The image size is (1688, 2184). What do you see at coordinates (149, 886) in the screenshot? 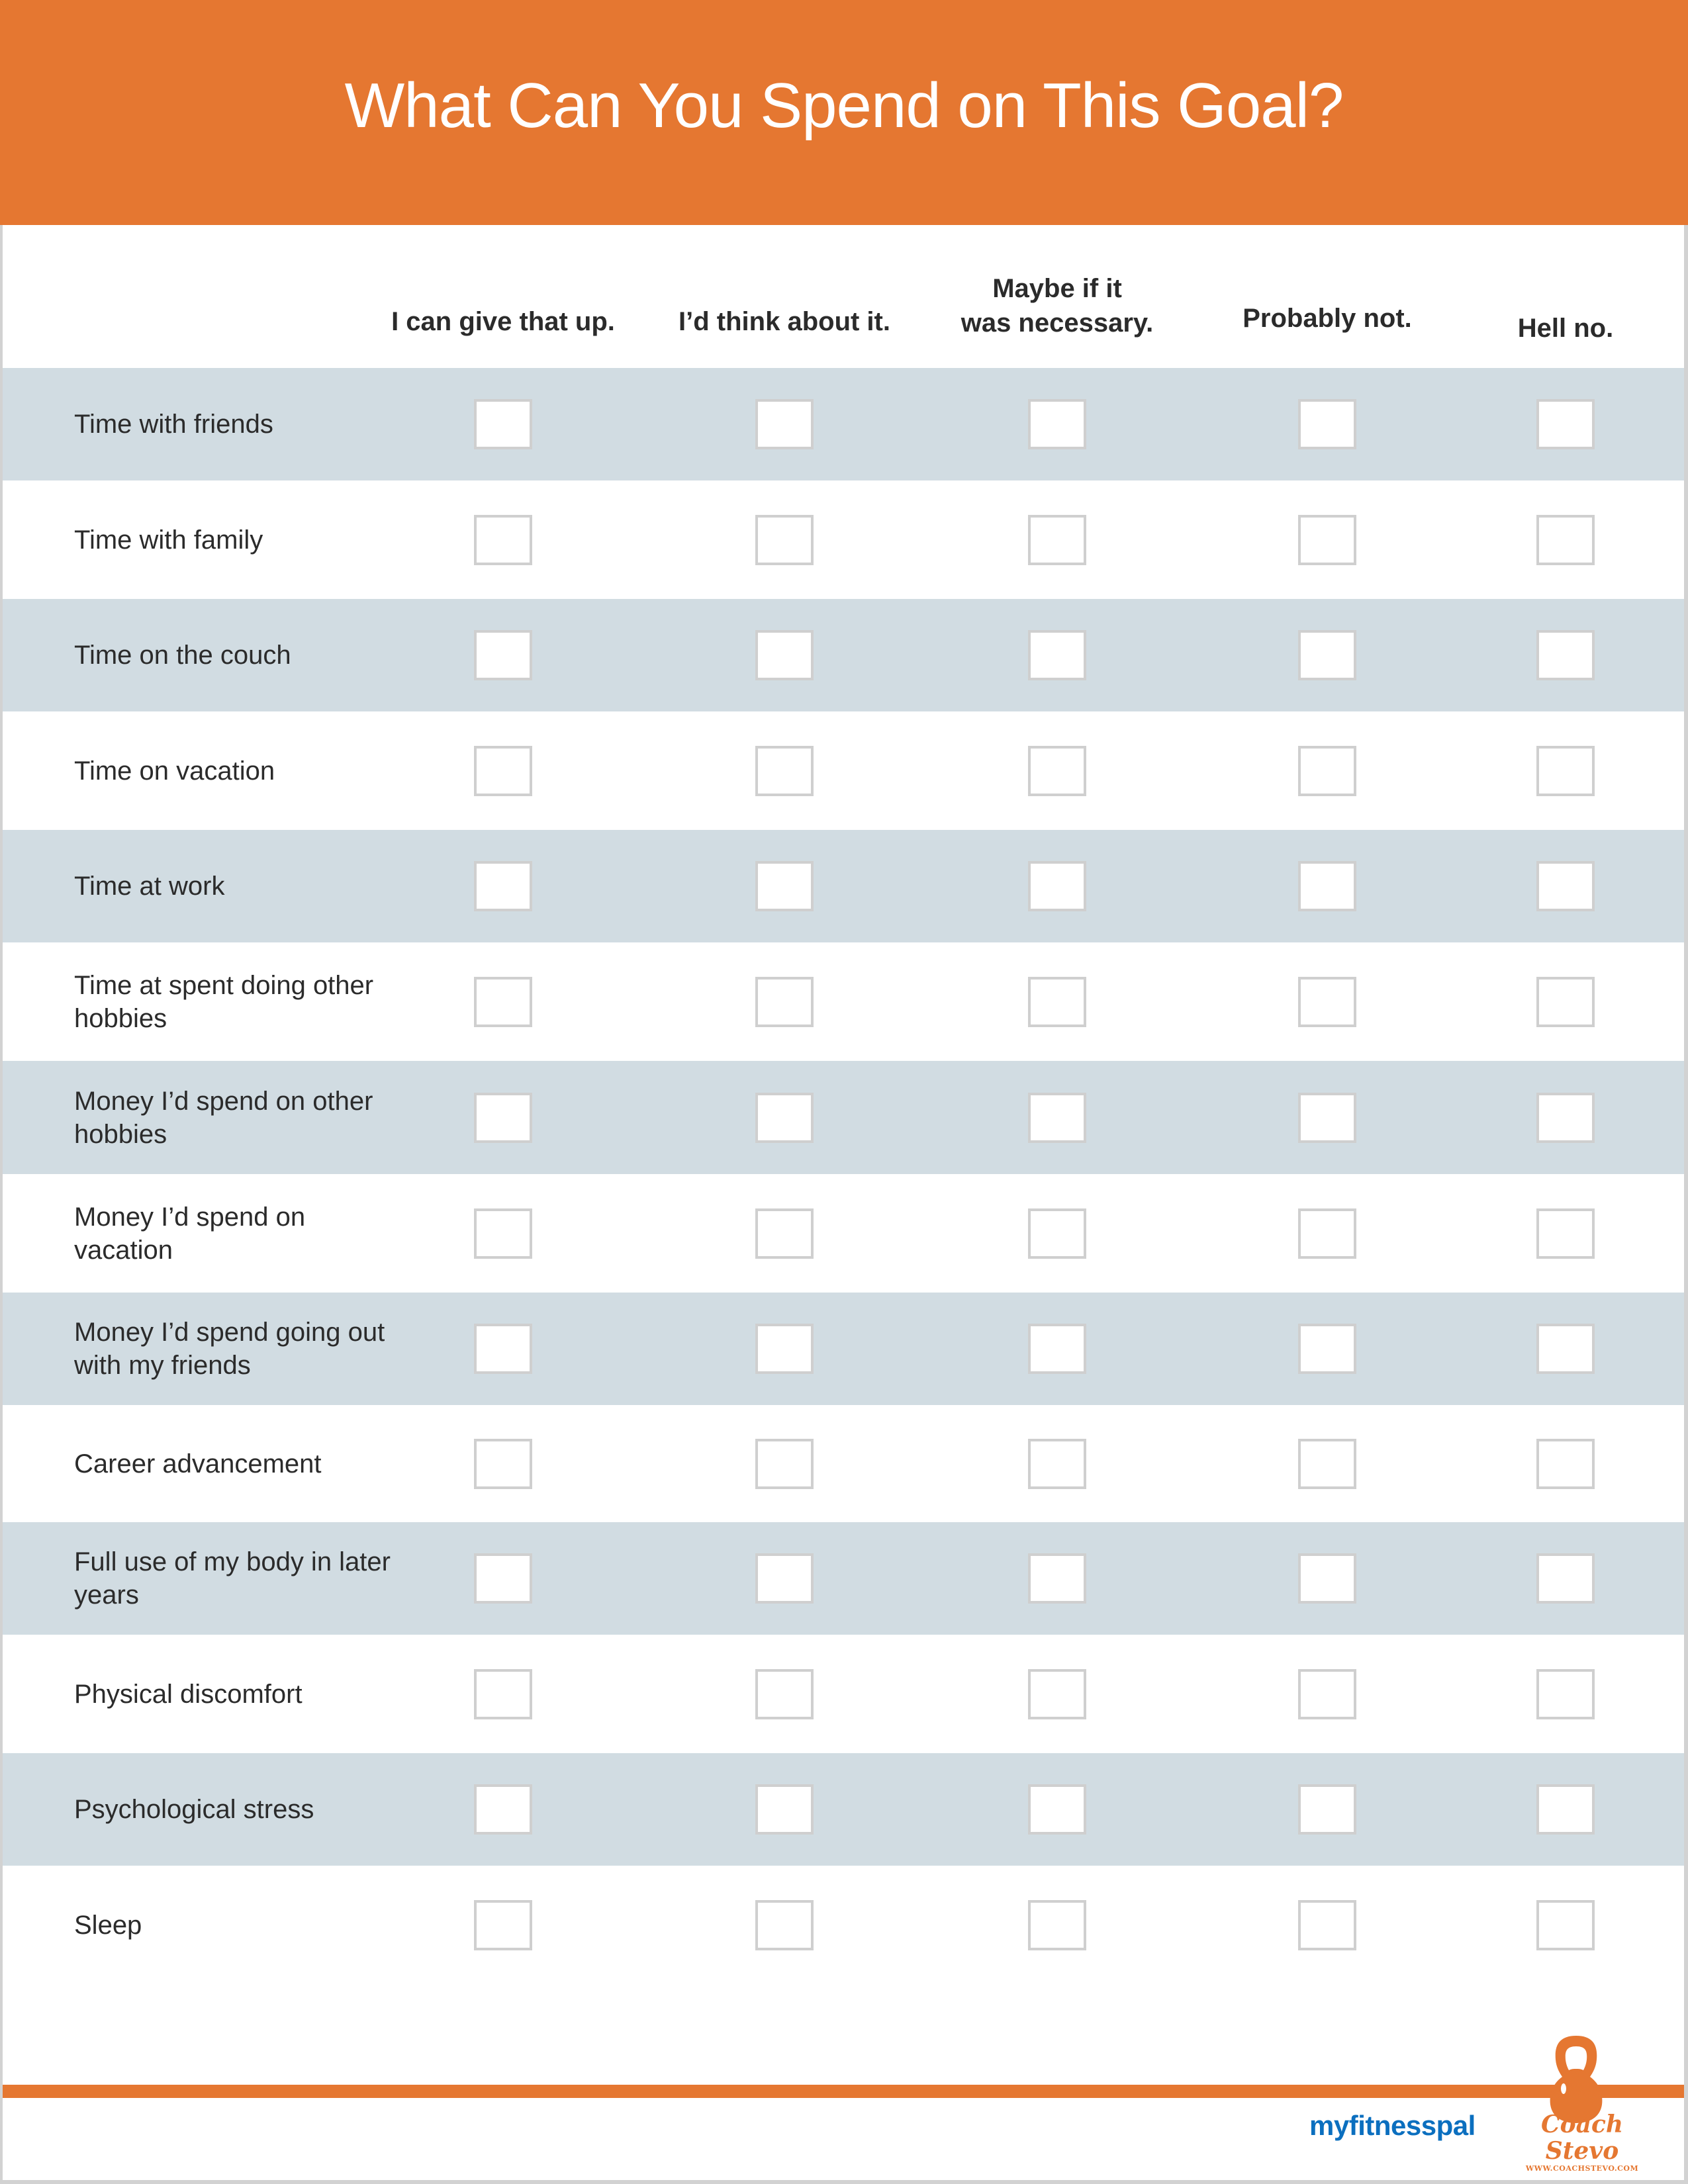
I see `row-label: Time at work` at bounding box center [149, 886].